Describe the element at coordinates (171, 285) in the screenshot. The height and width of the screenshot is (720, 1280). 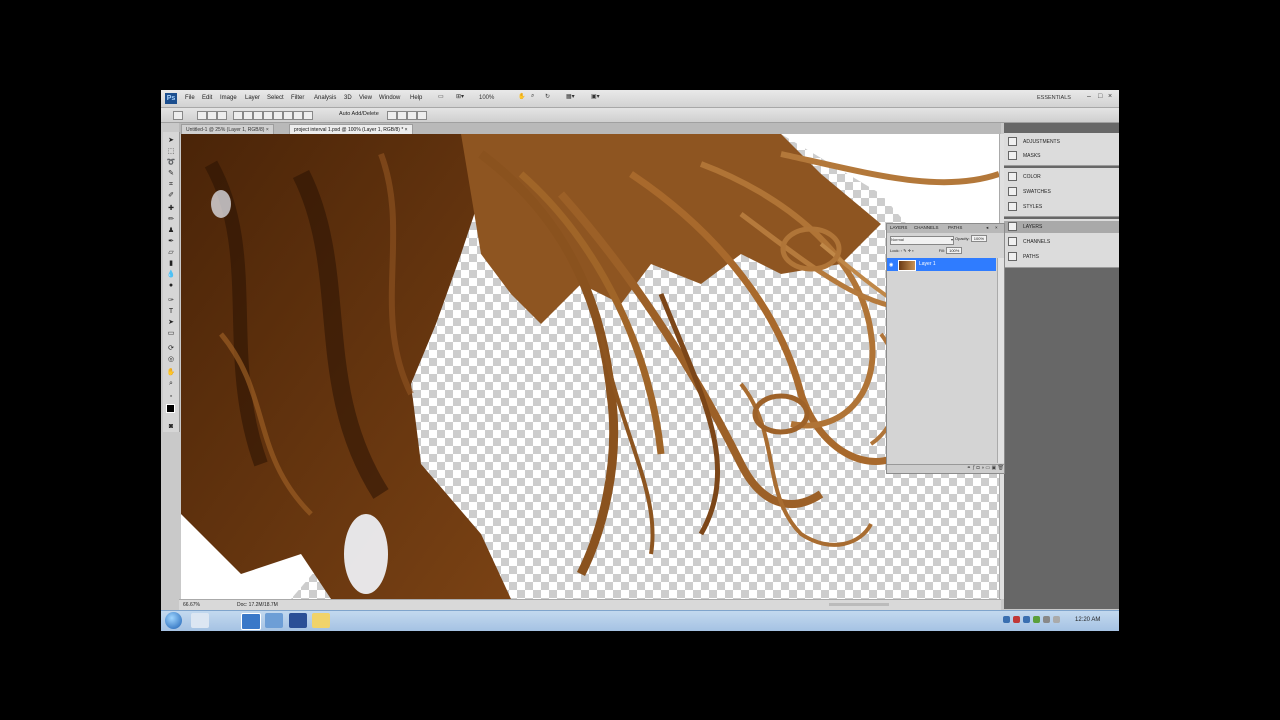
I see `dodge-tool-icon: ●` at that location.